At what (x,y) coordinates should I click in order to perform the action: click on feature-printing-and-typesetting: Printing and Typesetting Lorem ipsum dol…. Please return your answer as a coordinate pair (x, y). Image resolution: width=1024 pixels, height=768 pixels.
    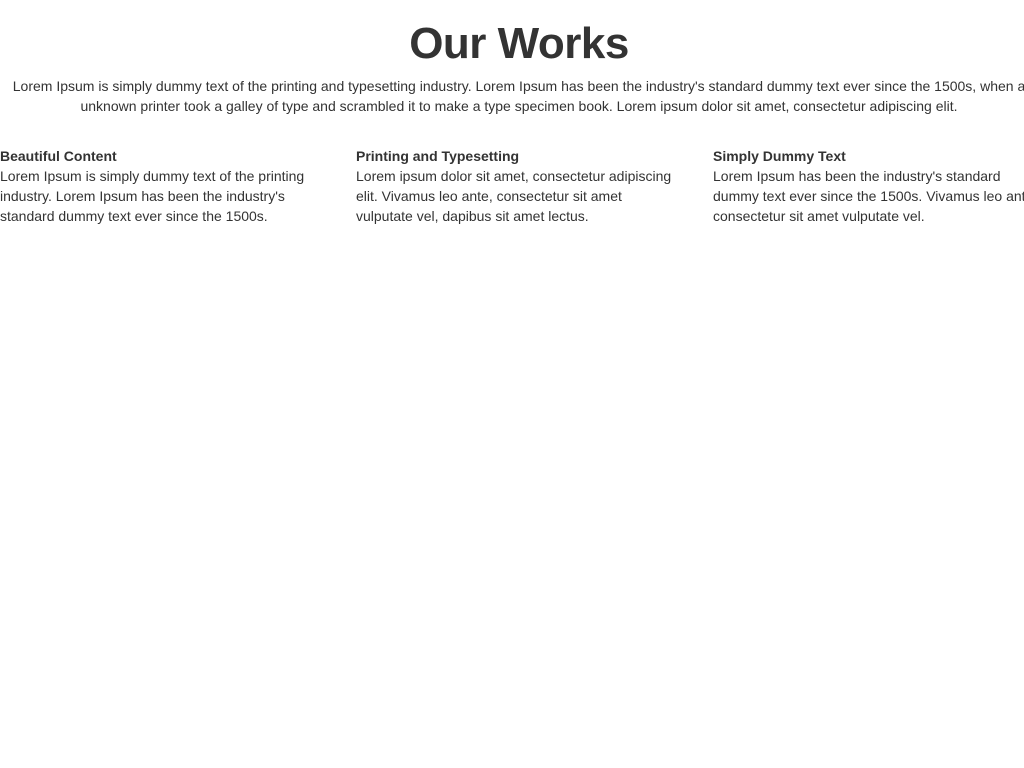
    Looking at the image, I should click on (513, 186).